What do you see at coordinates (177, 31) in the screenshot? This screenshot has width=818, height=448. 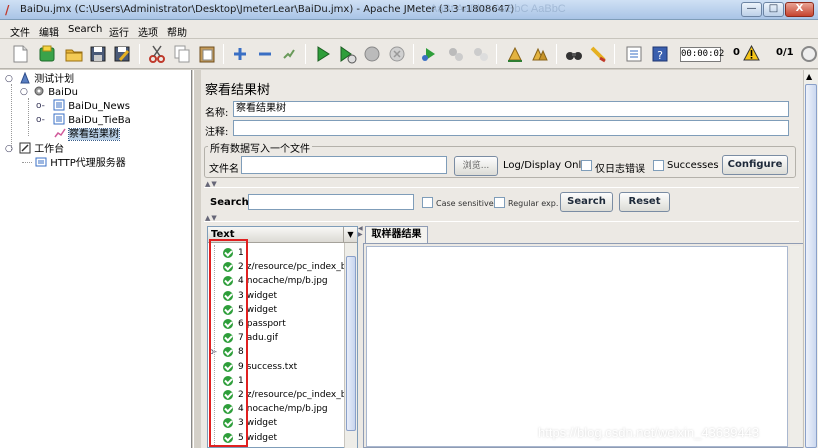 I see `menu-help: 帮助` at bounding box center [177, 31].